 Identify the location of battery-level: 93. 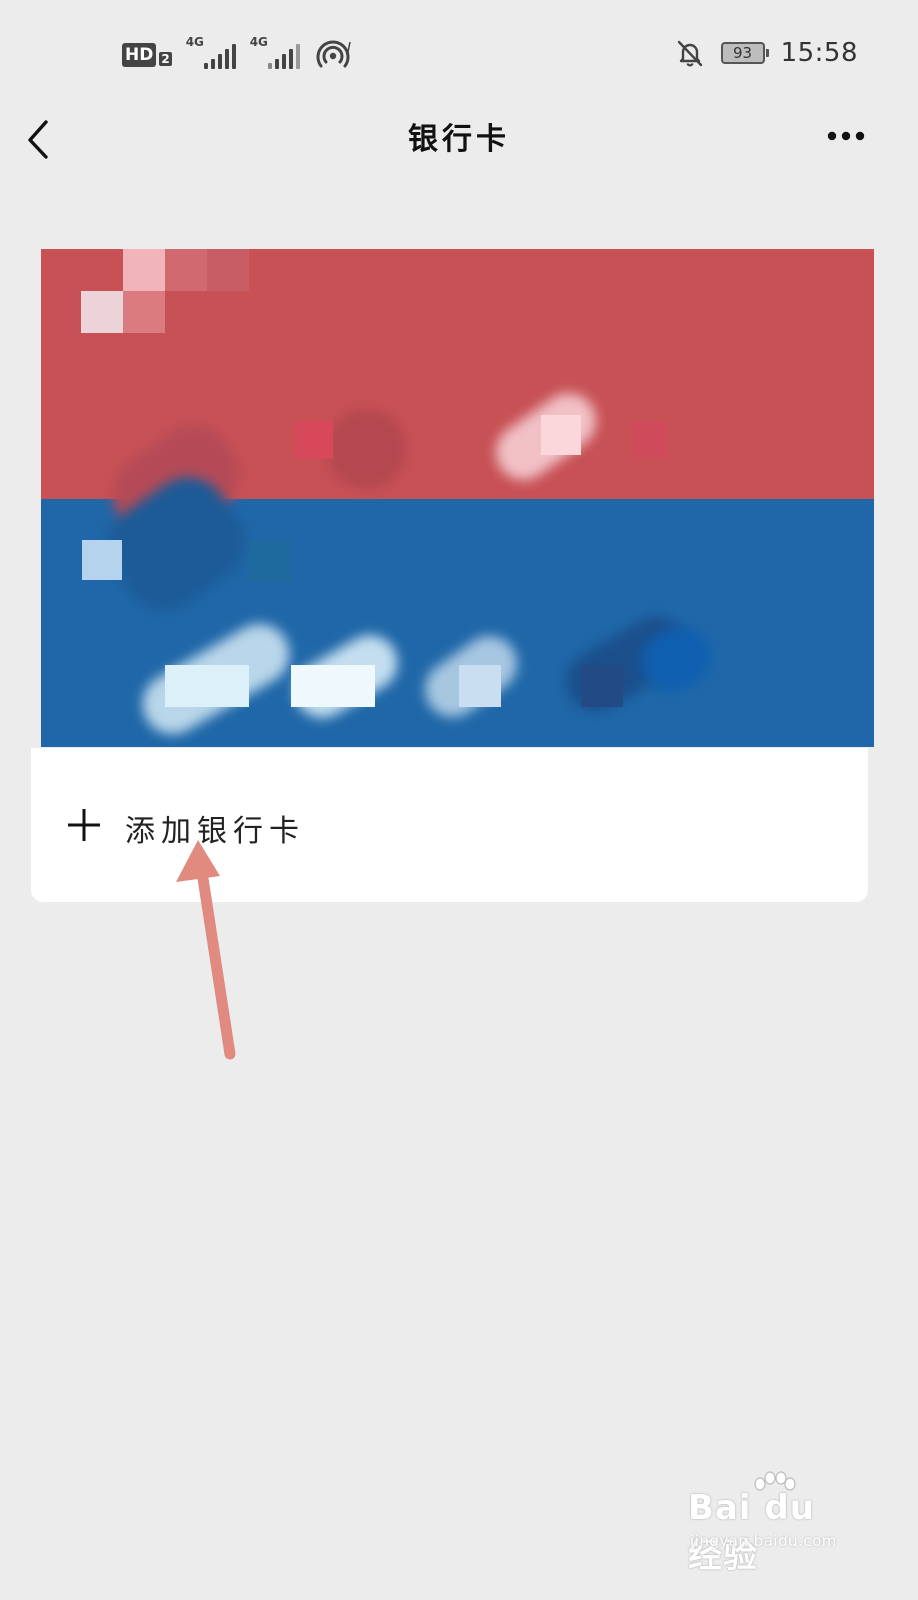
(743, 53).